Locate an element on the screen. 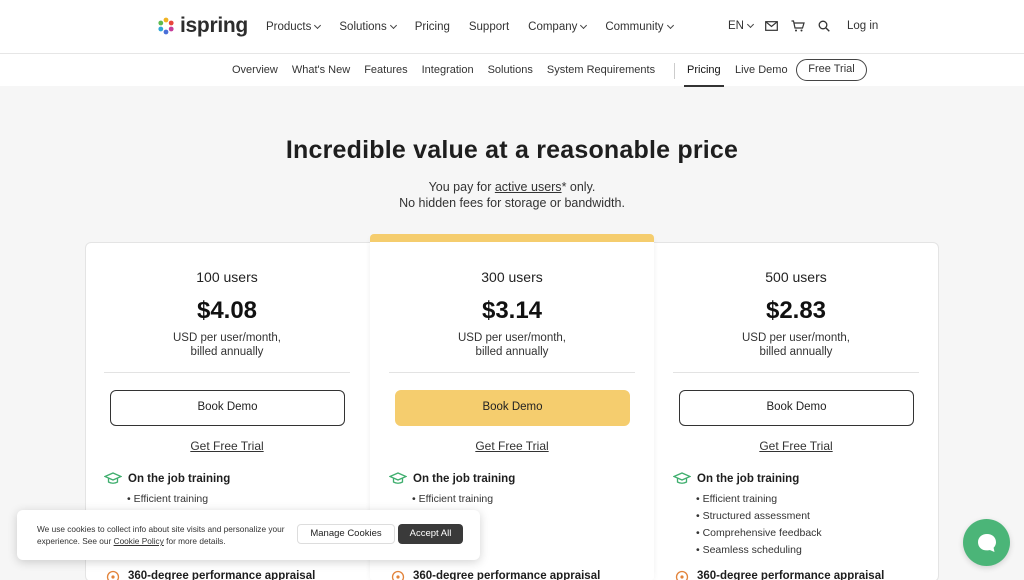  highlighted-plan-accent is located at coordinates (512, 238).